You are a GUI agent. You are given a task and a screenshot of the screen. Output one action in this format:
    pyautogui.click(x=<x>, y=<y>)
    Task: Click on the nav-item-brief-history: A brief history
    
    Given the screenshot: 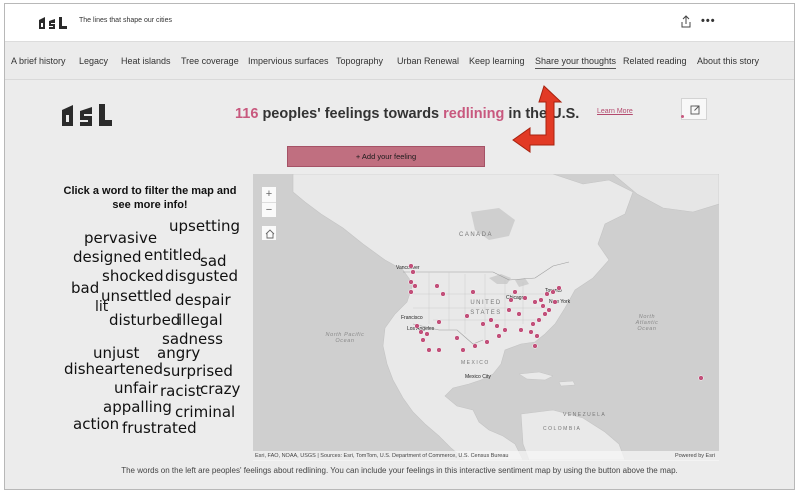 What is the action you would take?
    pyautogui.click(x=38, y=61)
    